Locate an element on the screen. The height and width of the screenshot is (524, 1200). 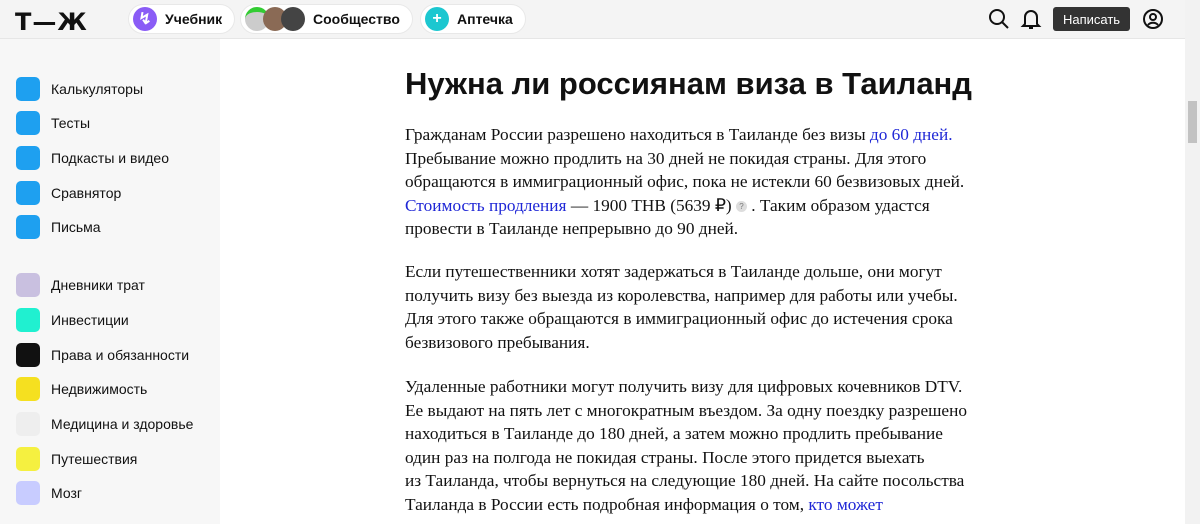
sidebar-item-label: Сравнятор is located at coordinates (86, 193).